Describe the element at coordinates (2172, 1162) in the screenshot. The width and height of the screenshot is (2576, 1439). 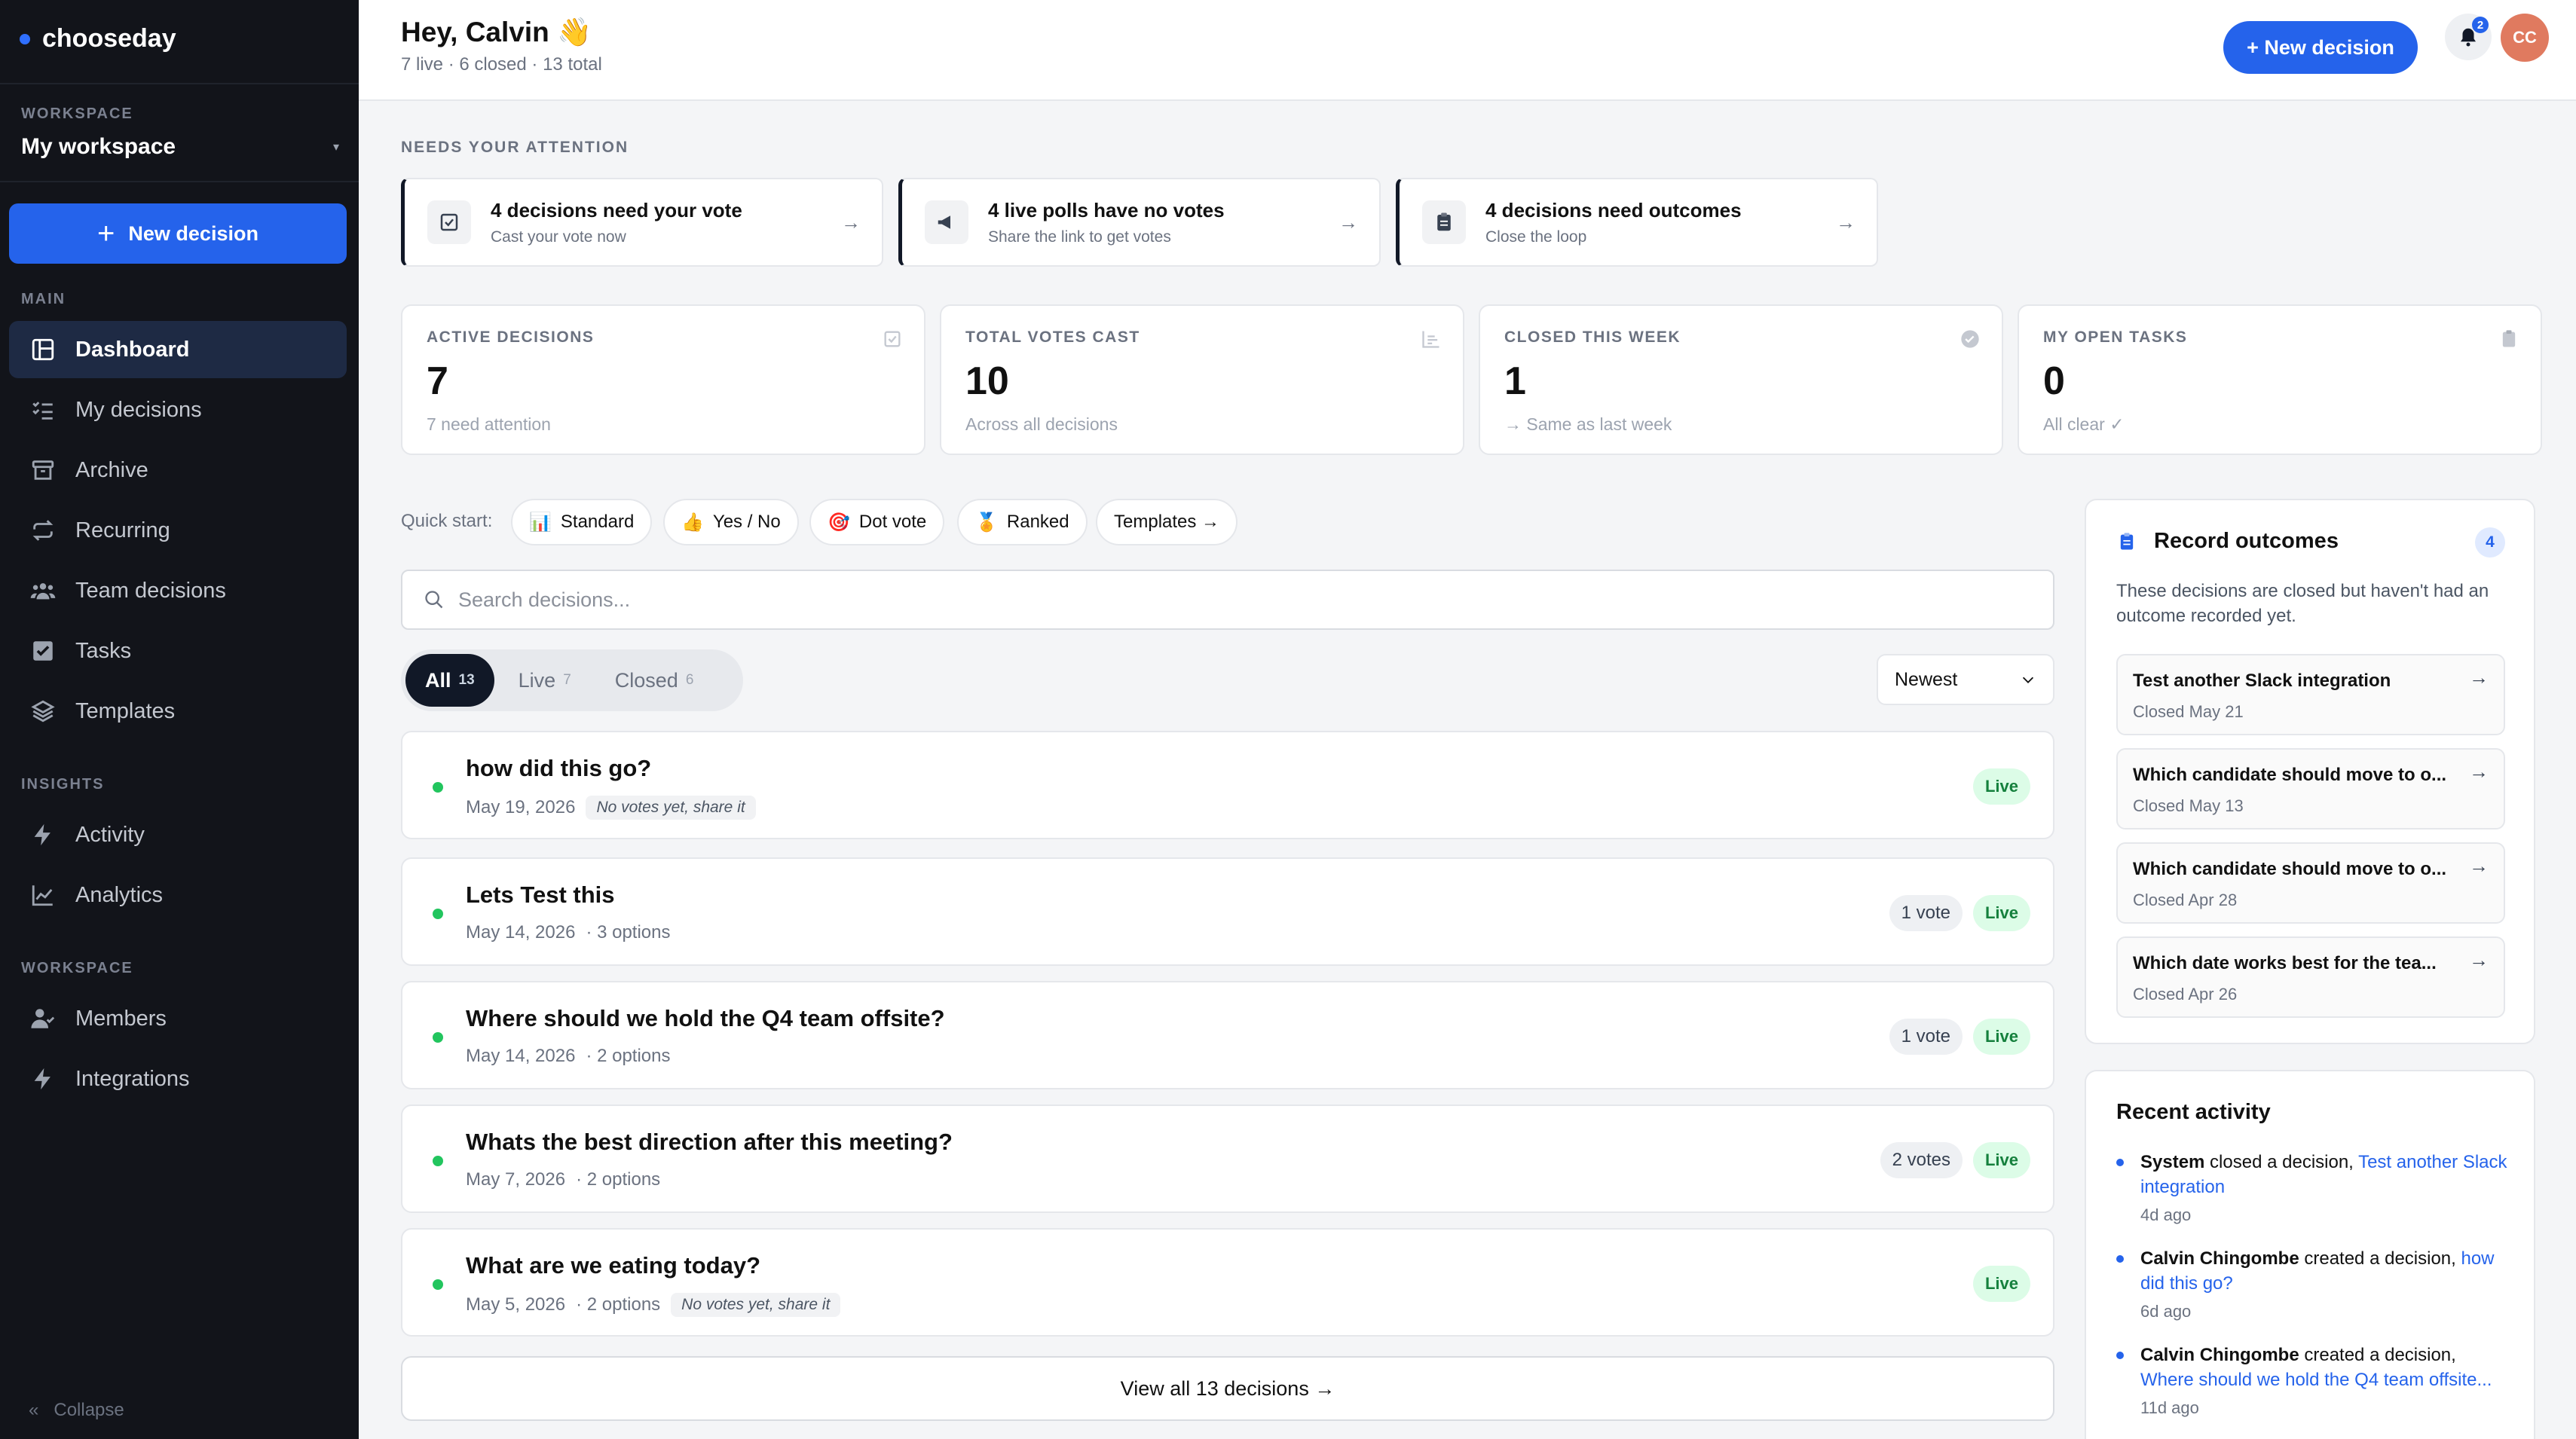
I see `activity-actor: System` at that location.